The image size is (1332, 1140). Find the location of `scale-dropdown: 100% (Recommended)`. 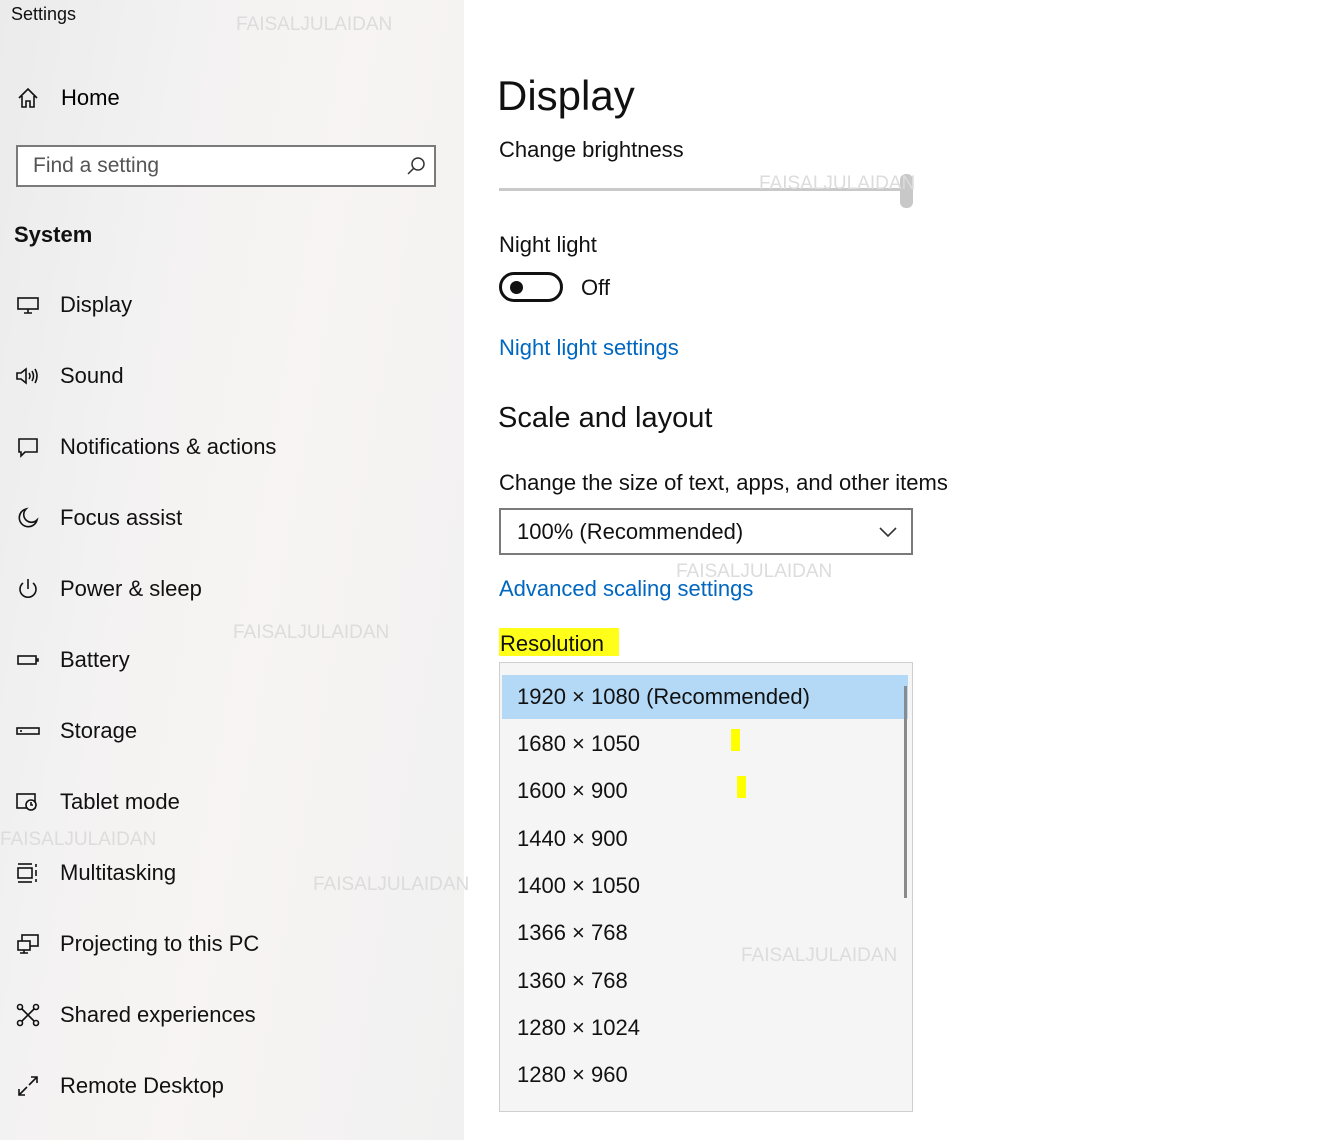

scale-dropdown: 100% (Recommended) is located at coordinates (706, 531).